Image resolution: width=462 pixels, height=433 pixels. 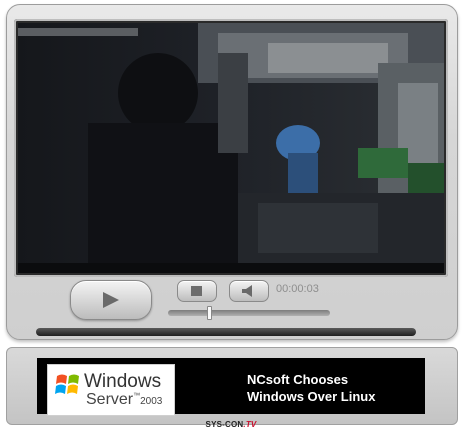 I want to click on brand-name-bottom: SYS-CON, so click(x=224, y=424).